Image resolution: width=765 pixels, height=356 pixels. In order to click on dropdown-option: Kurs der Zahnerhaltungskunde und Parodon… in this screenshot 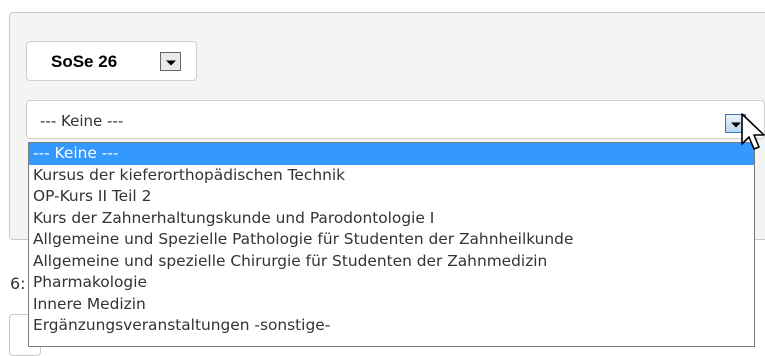, I will do `click(391, 219)`.